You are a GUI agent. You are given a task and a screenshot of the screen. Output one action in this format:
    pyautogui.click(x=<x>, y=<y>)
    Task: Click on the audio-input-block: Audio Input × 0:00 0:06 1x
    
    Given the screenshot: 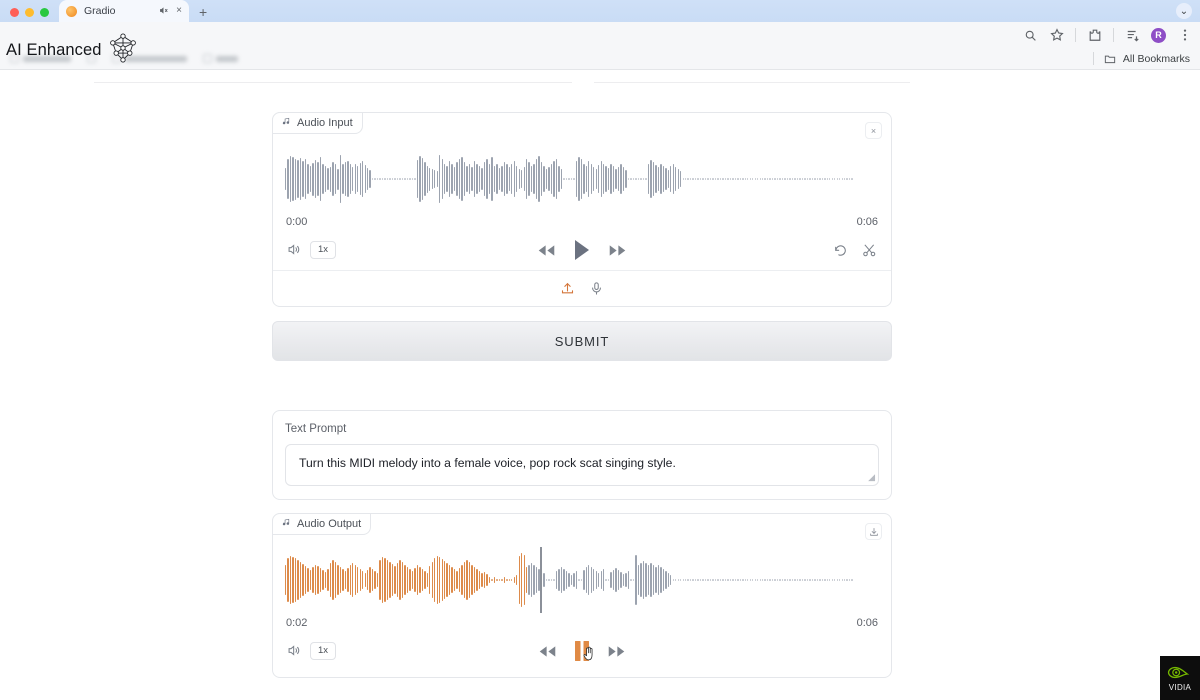 What is the action you would take?
    pyautogui.click(x=582, y=209)
    